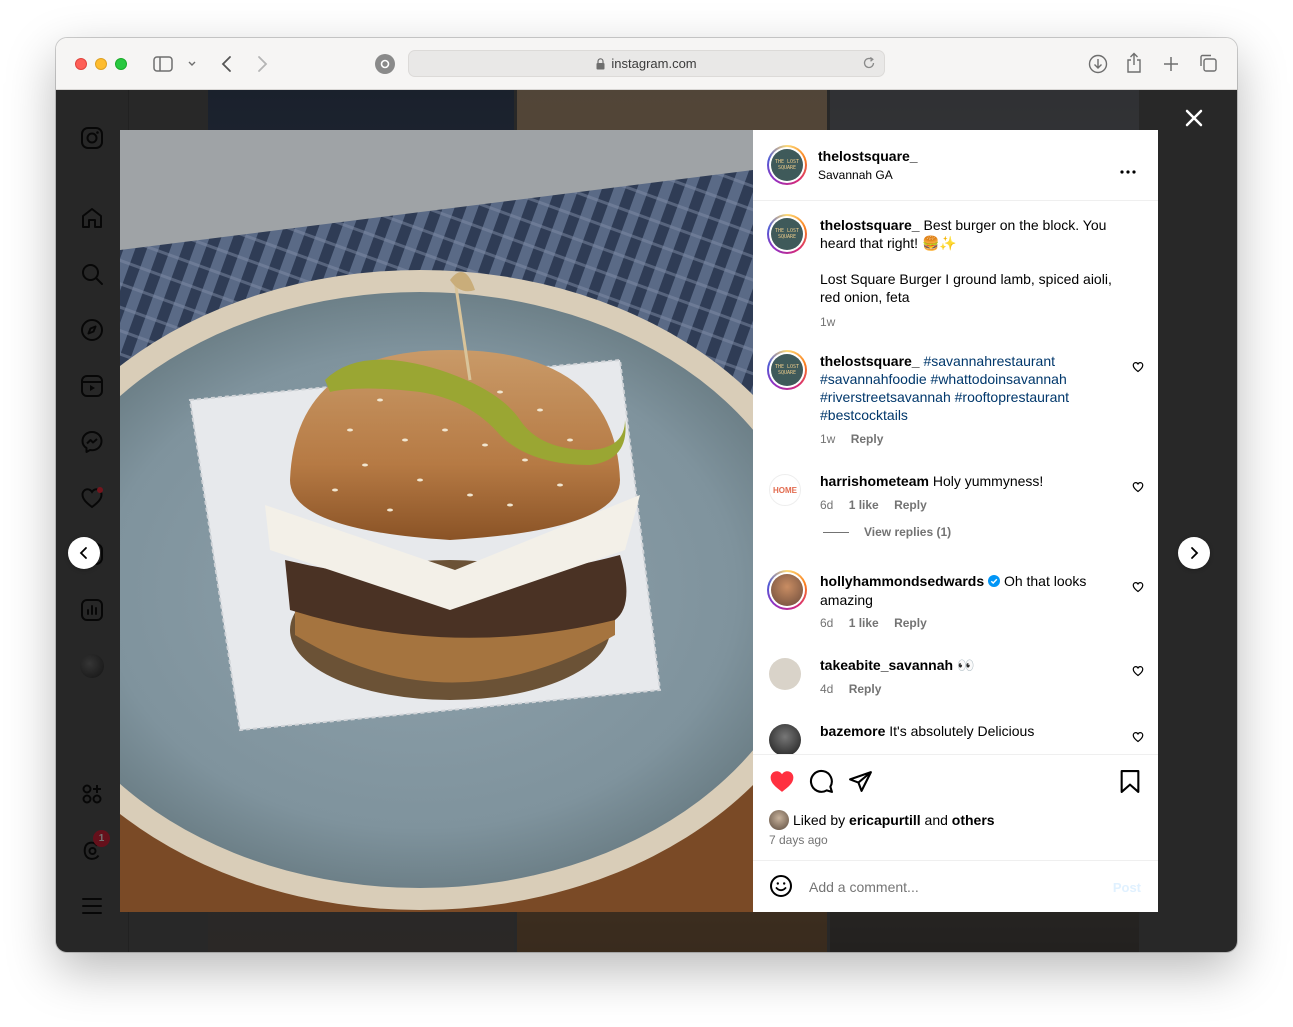  Describe the element at coordinates (84, 553) in the screenshot. I see `previous-post-button` at that location.